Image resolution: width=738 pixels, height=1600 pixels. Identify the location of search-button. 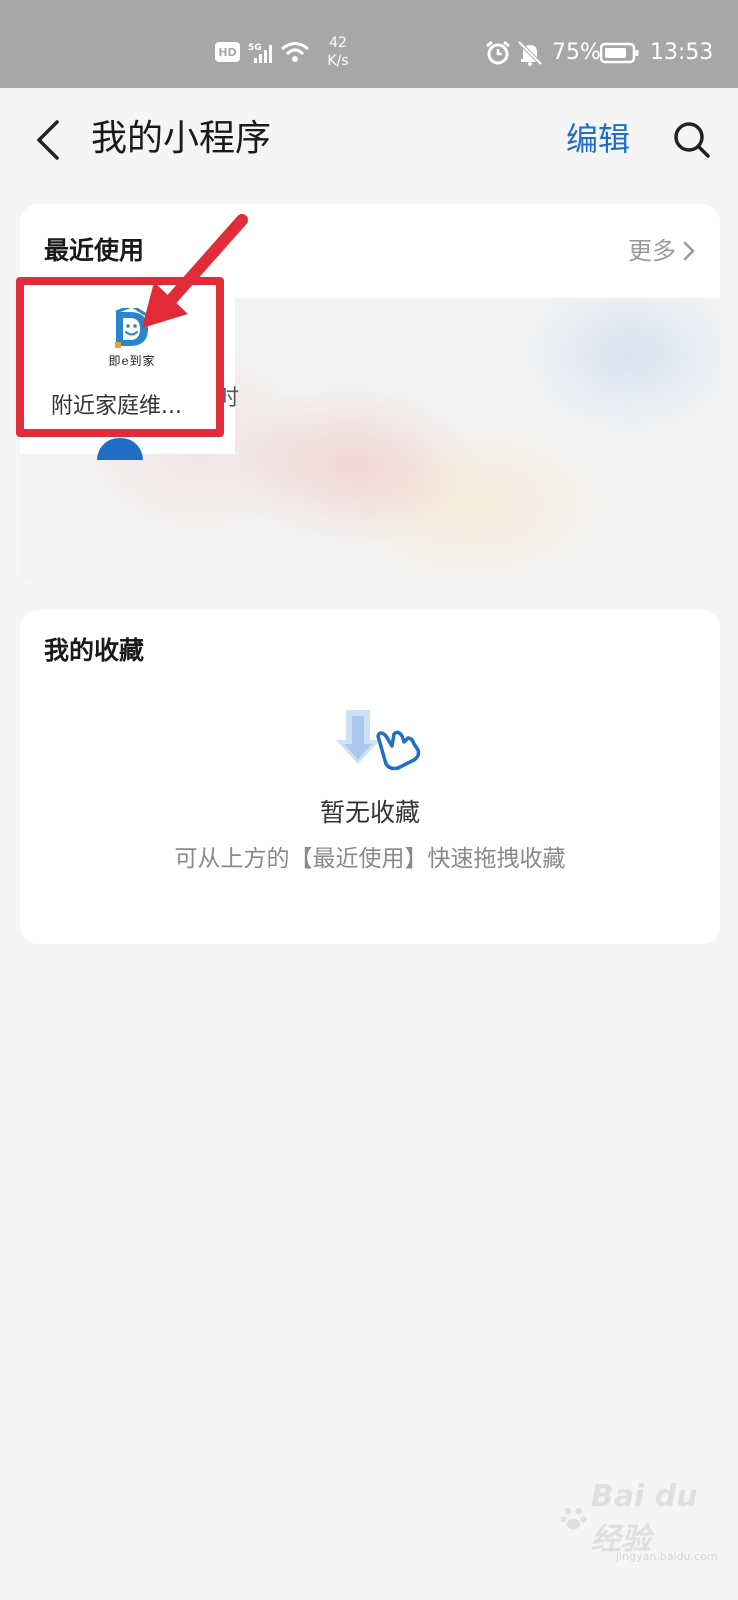
(691, 139).